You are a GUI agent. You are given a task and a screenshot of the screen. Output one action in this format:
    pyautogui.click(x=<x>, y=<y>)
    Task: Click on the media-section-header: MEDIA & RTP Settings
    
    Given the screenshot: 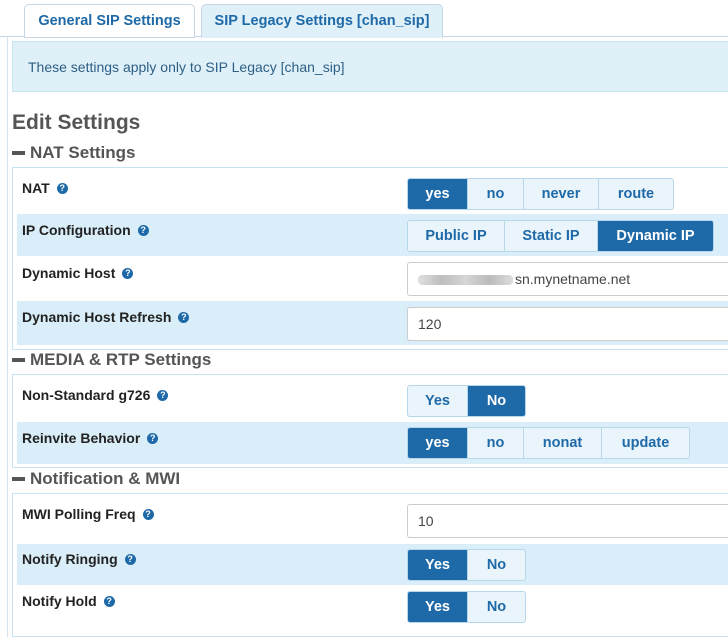 What is the action you would take?
    pyautogui.click(x=111, y=360)
    